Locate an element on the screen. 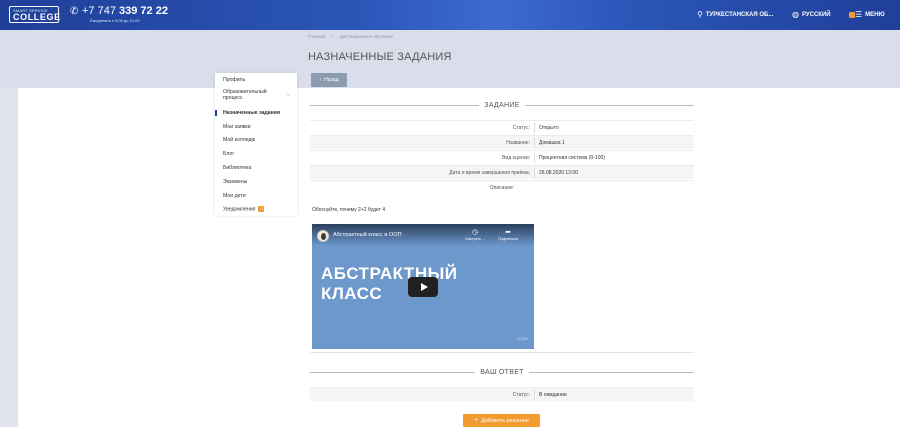 The image size is (900, 427). phone-icon: ✆ is located at coordinates (74, 11).